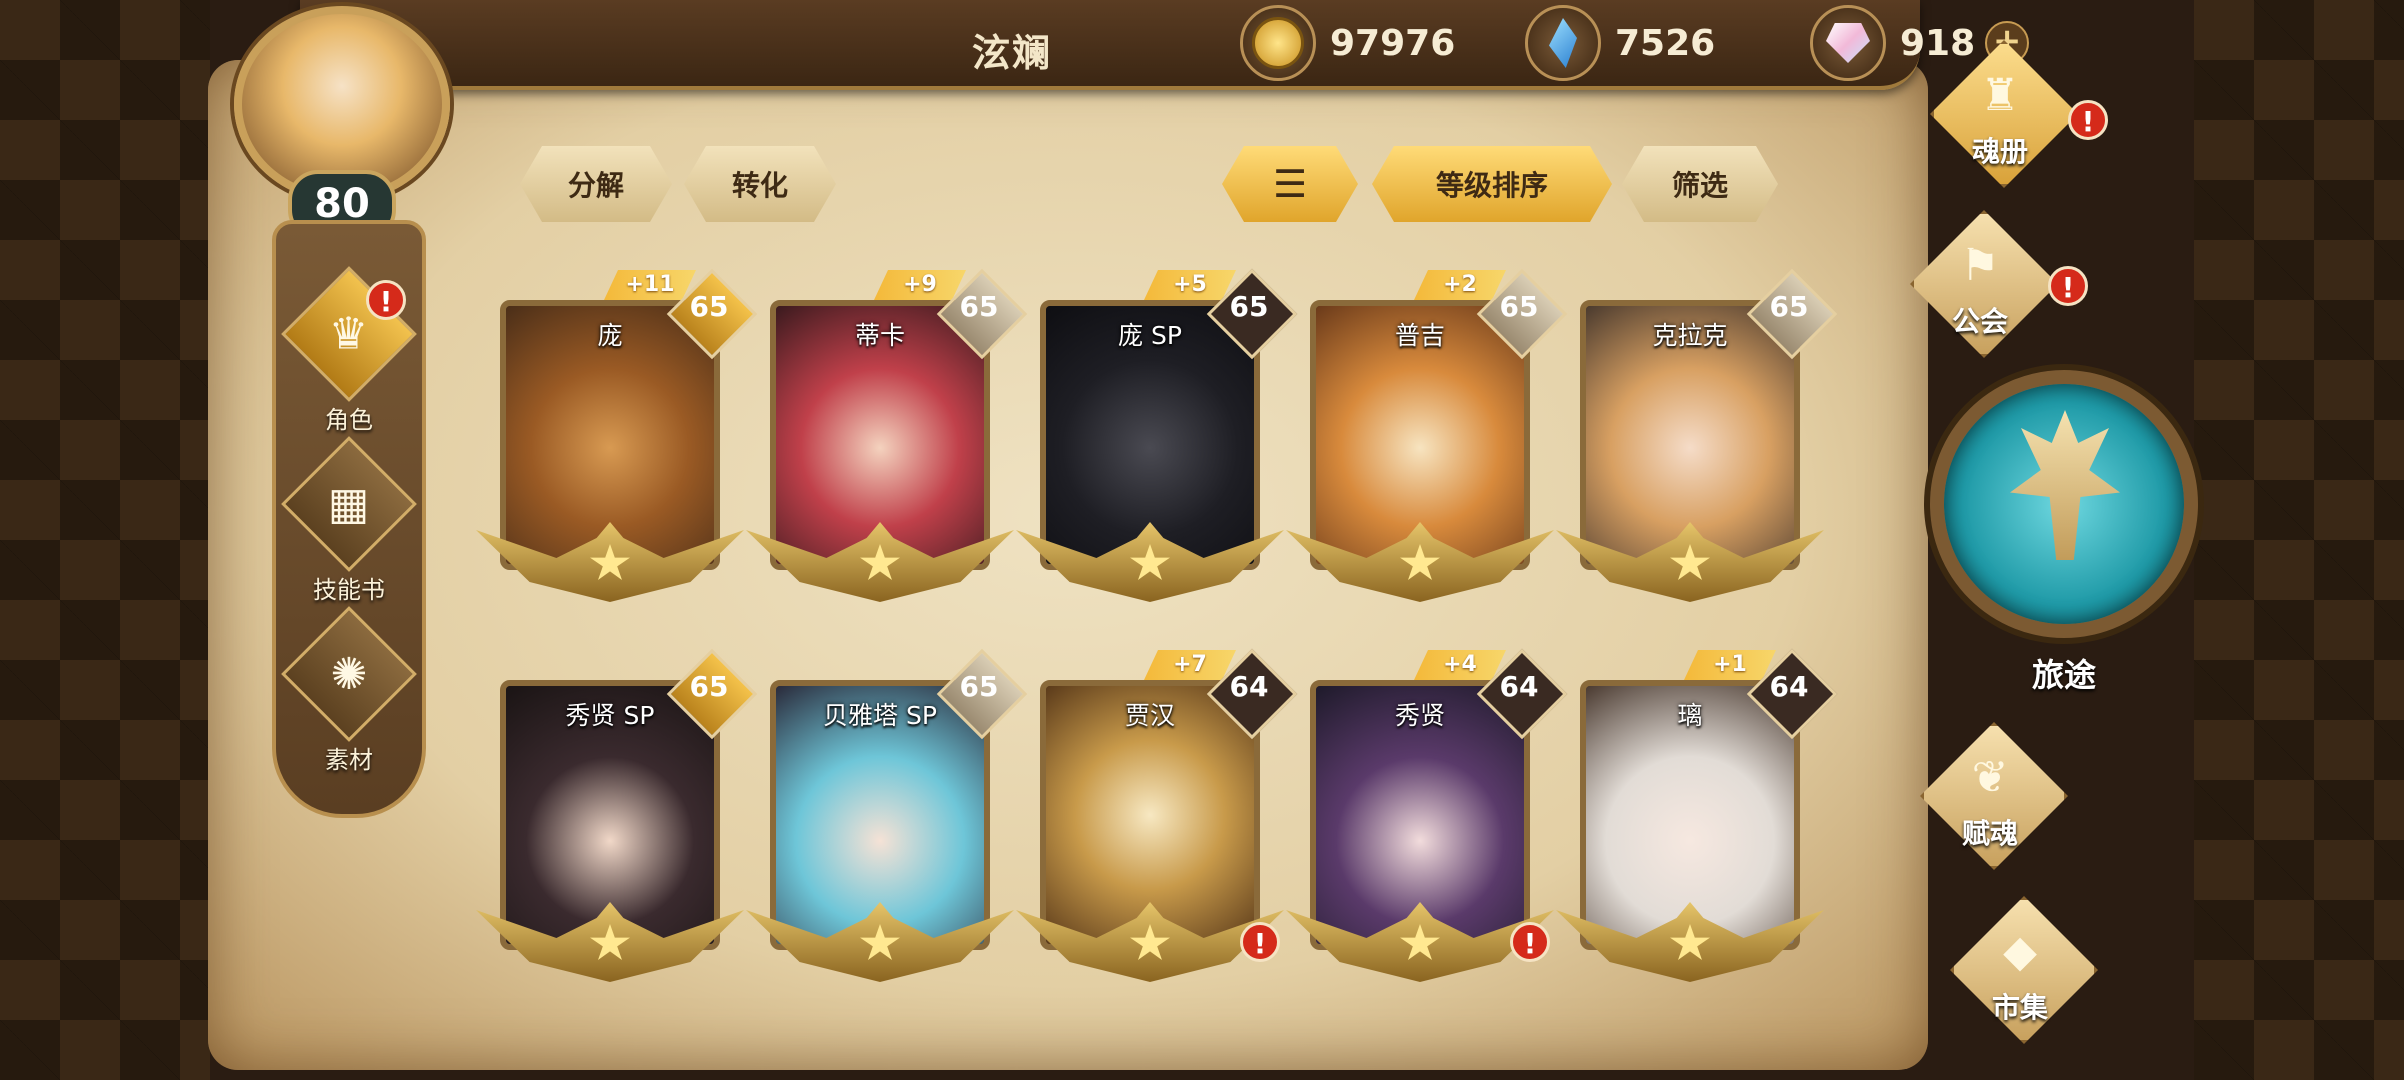  I want to click on skill-book-icon: ▦, so click(349, 504).